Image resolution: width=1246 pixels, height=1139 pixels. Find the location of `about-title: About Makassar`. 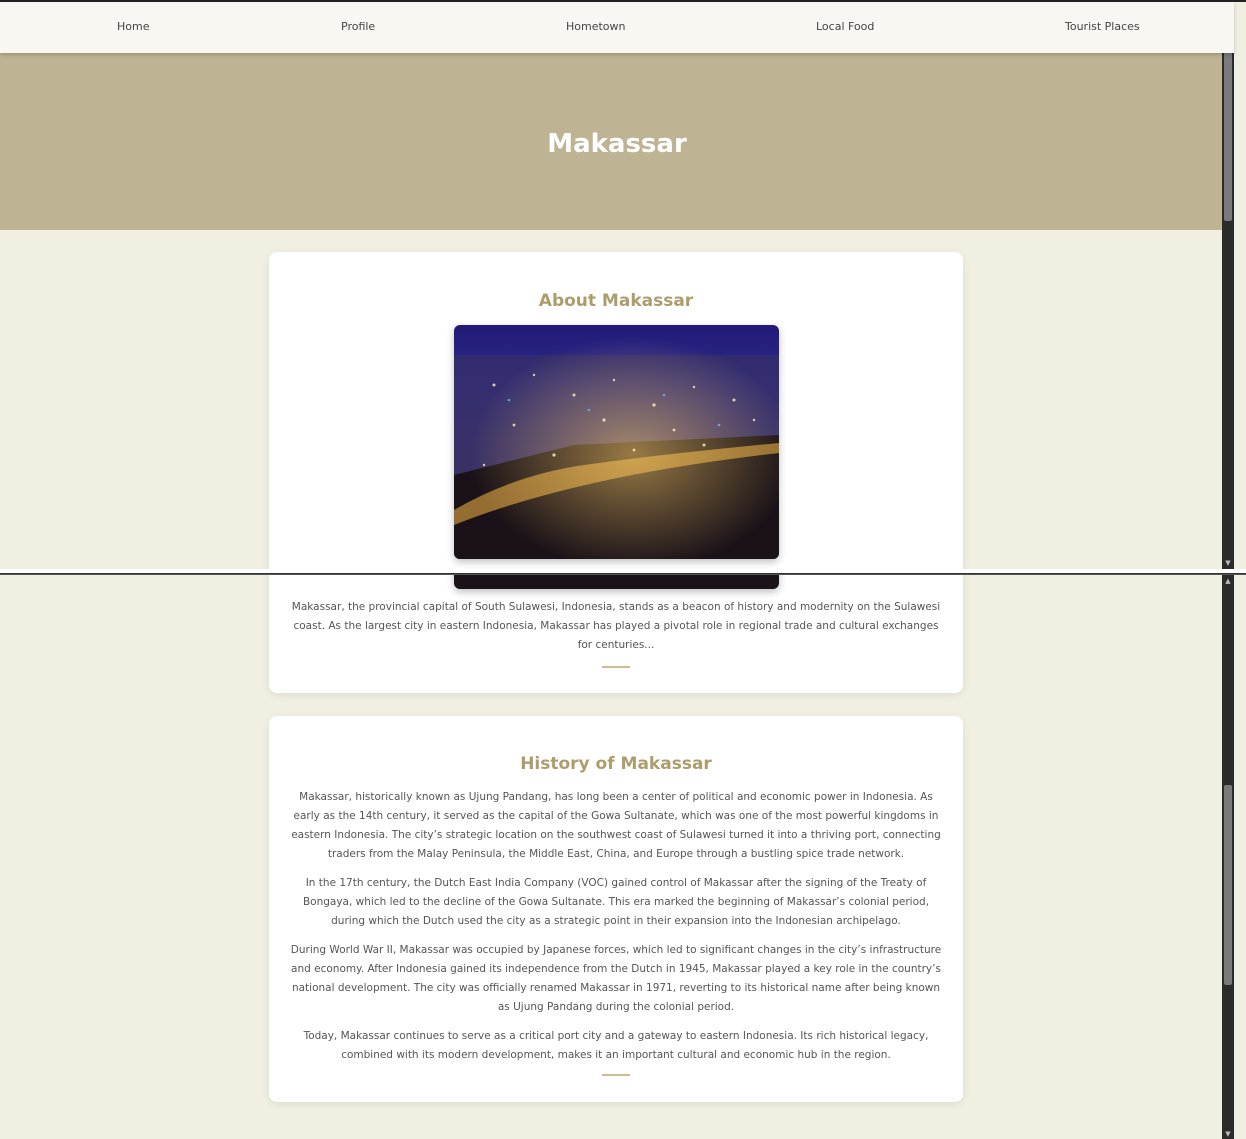

about-title: About Makassar is located at coordinates (616, 301).